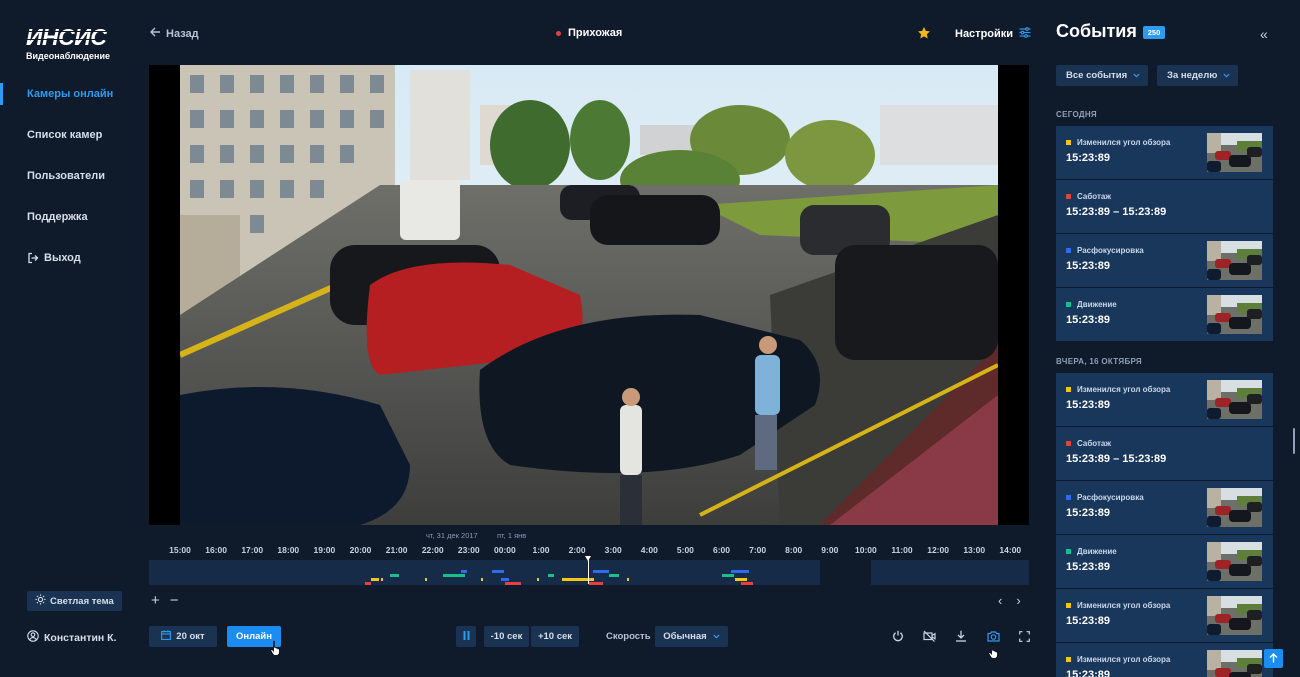 The height and width of the screenshot is (677, 1300). Describe the element at coordinates (155, 600) in the screenshot. I see `zoom-in-icon: +` at that location.